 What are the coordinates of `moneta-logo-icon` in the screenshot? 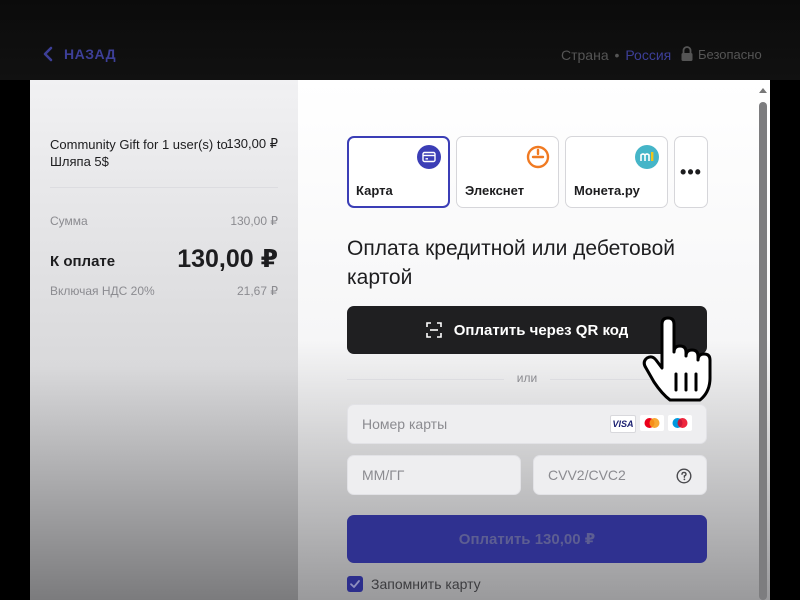 It's located at (647, 157).